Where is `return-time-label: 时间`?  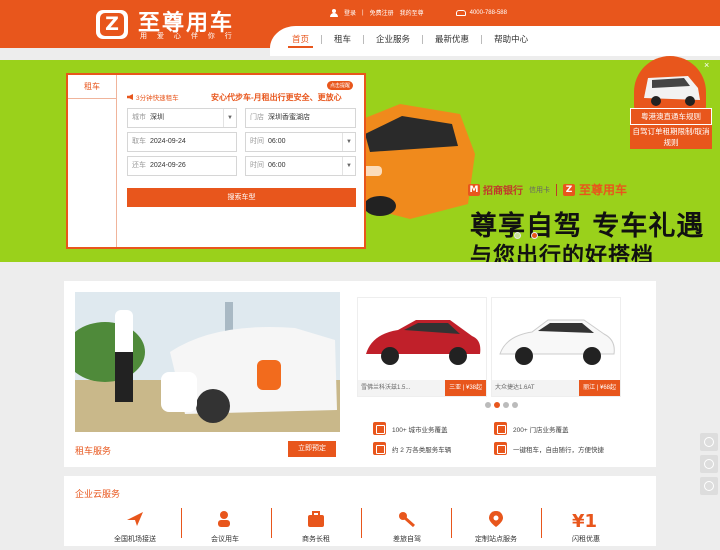 return-time-label: 时间 is located at coordinates (257, 165).